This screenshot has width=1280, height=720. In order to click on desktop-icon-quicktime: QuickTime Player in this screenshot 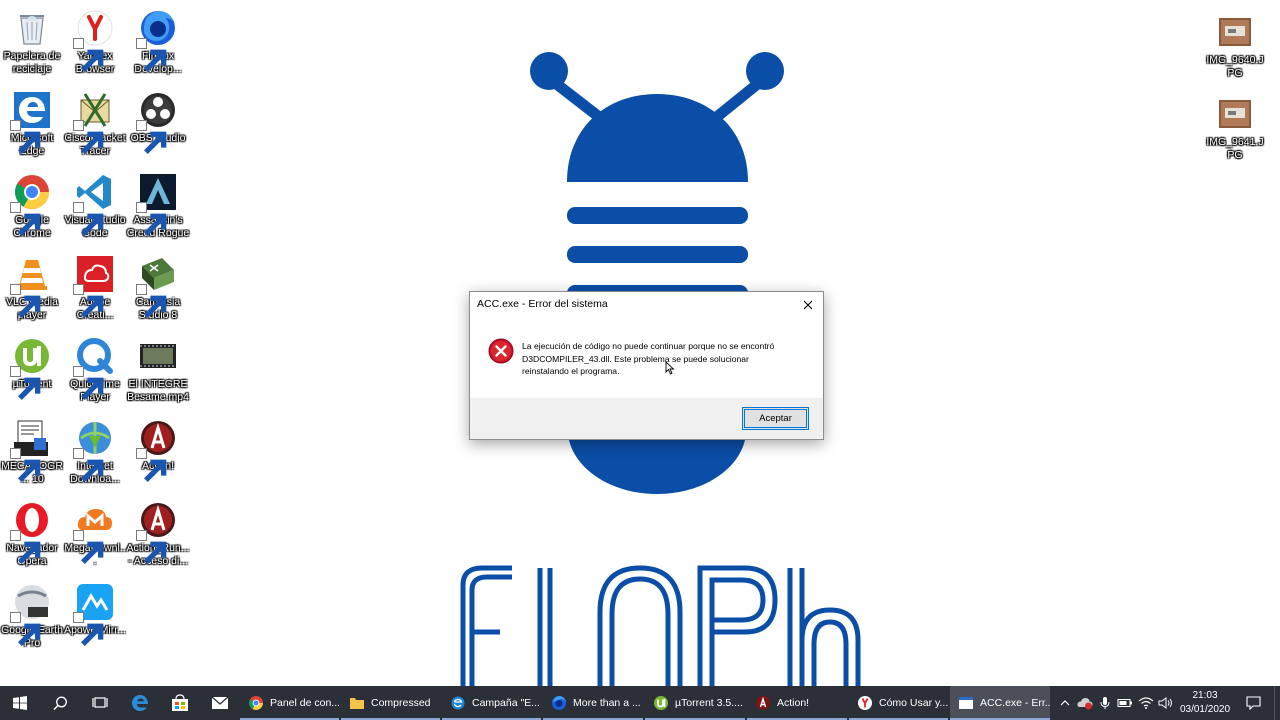, I will do `click(95, 375)`.